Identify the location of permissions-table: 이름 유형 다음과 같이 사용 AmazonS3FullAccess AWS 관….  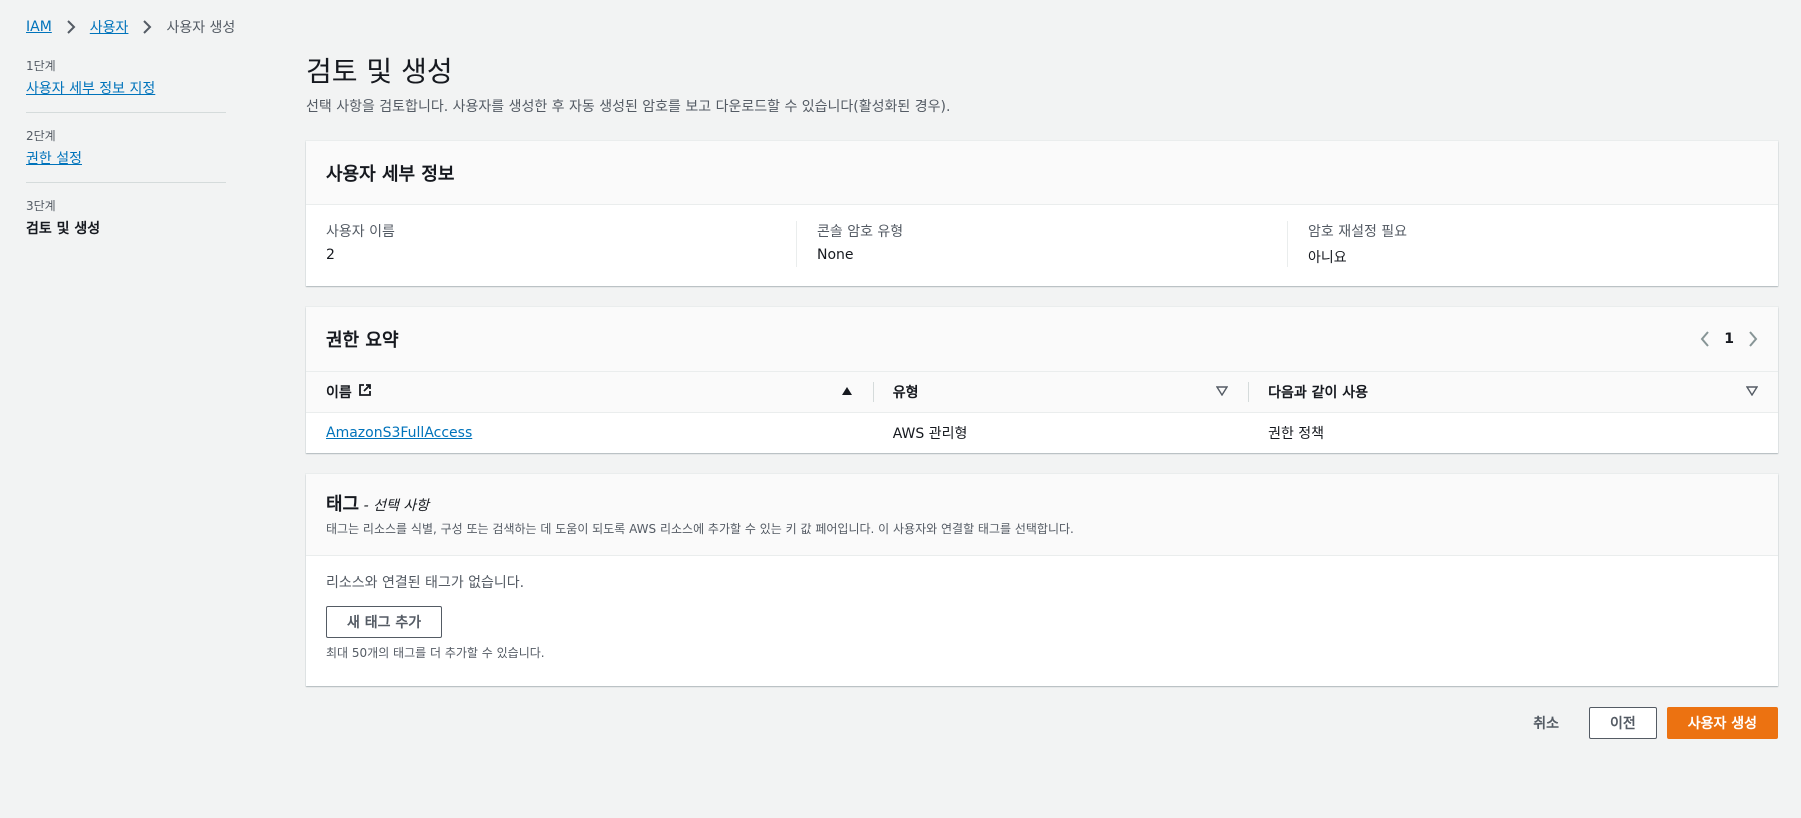
(1042, 412).